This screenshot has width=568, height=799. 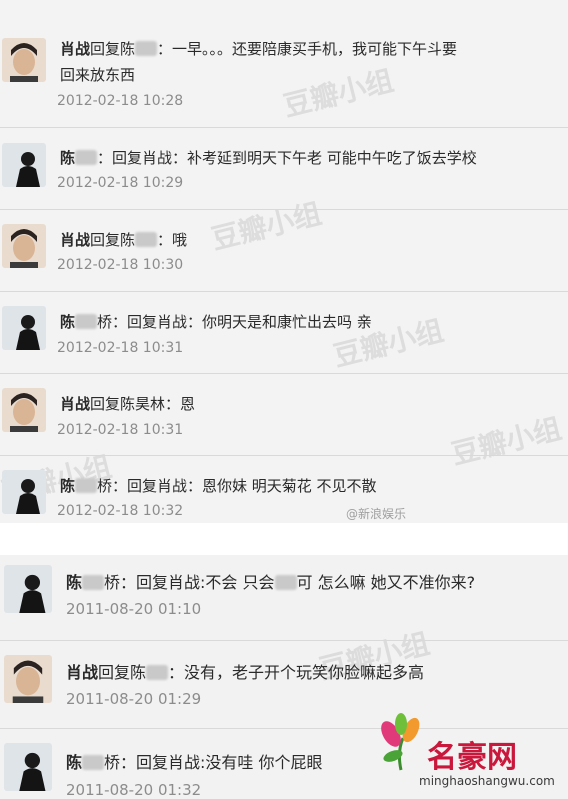 What do you see at coordinates (120, 183) in the screenshot?
I see `comment-time: 2012-02-18 10:29` at bounding box center [120, 183].